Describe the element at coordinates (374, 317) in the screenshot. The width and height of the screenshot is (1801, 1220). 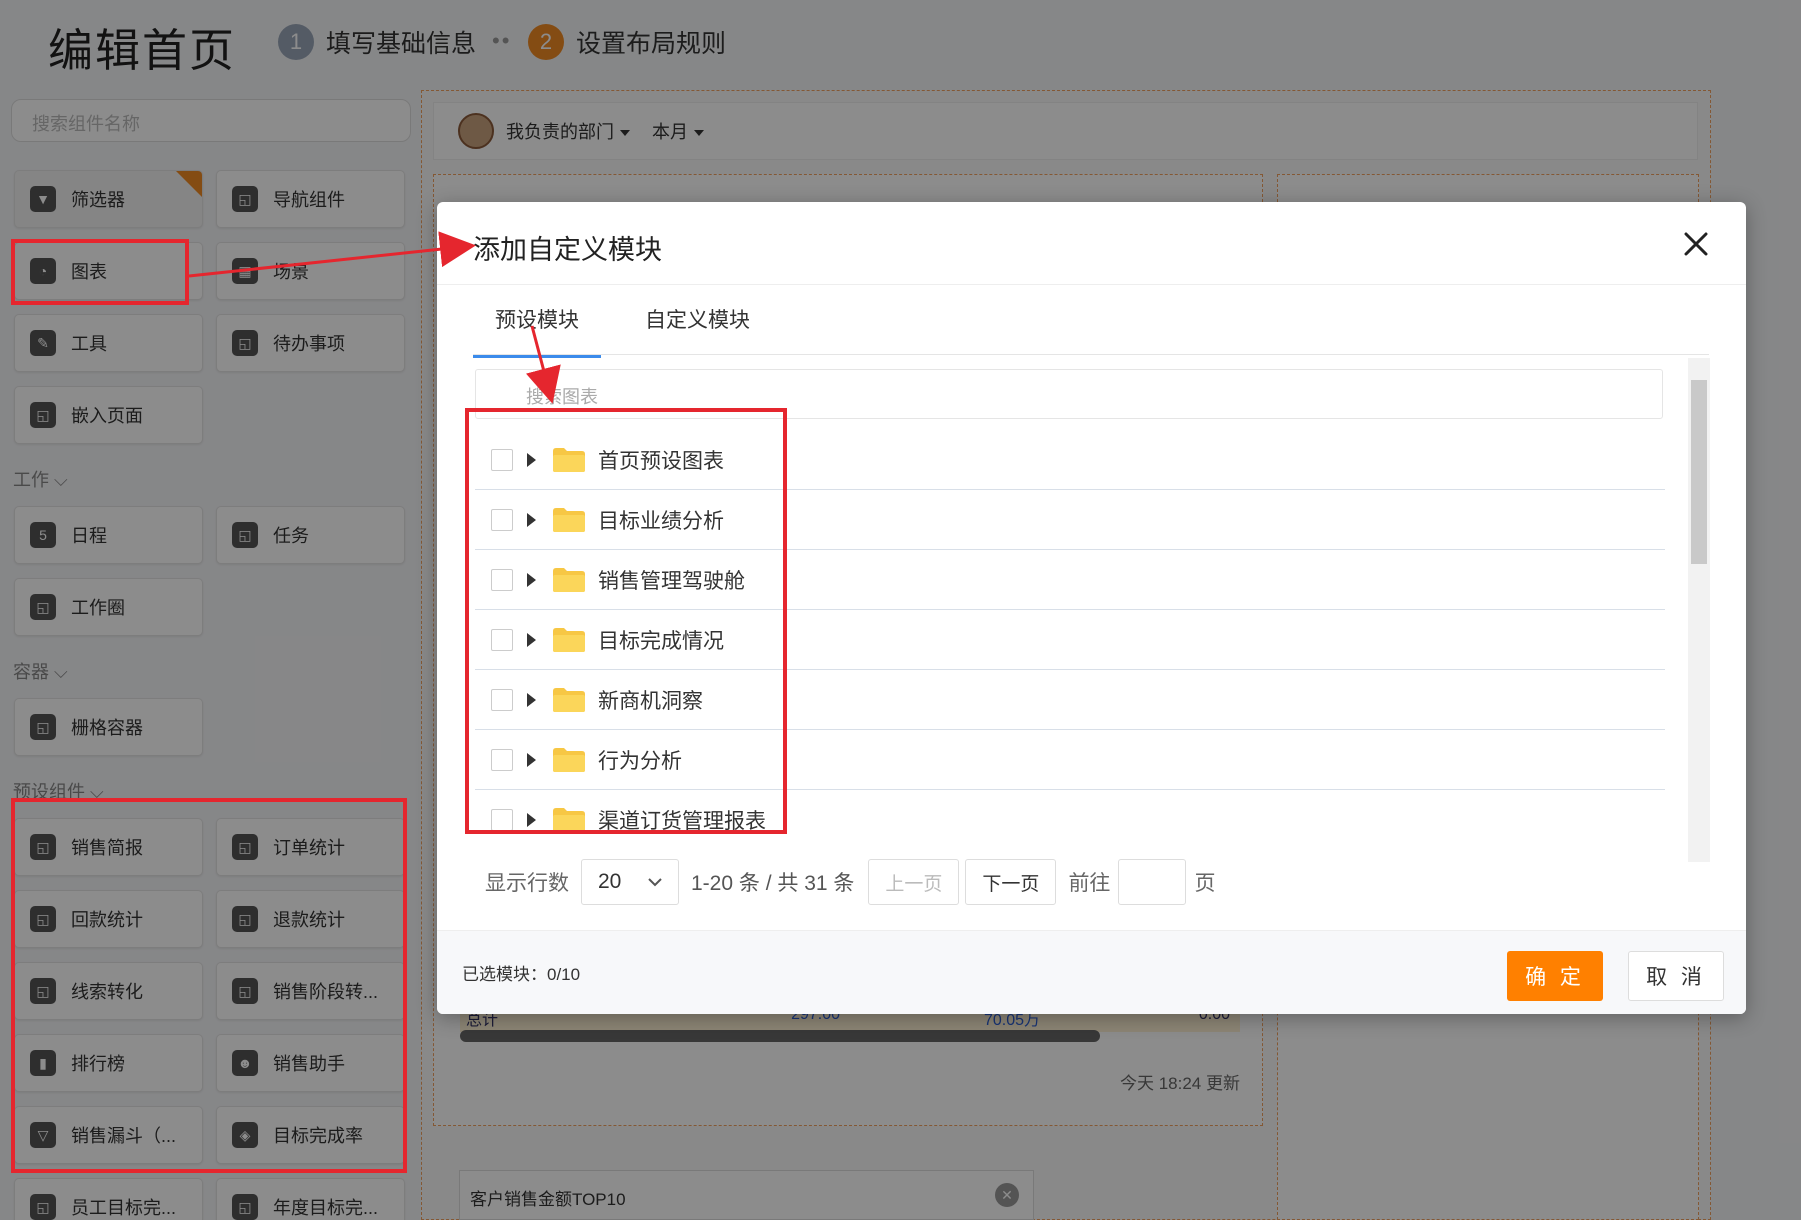
I see `annotation-arrows` at that location.